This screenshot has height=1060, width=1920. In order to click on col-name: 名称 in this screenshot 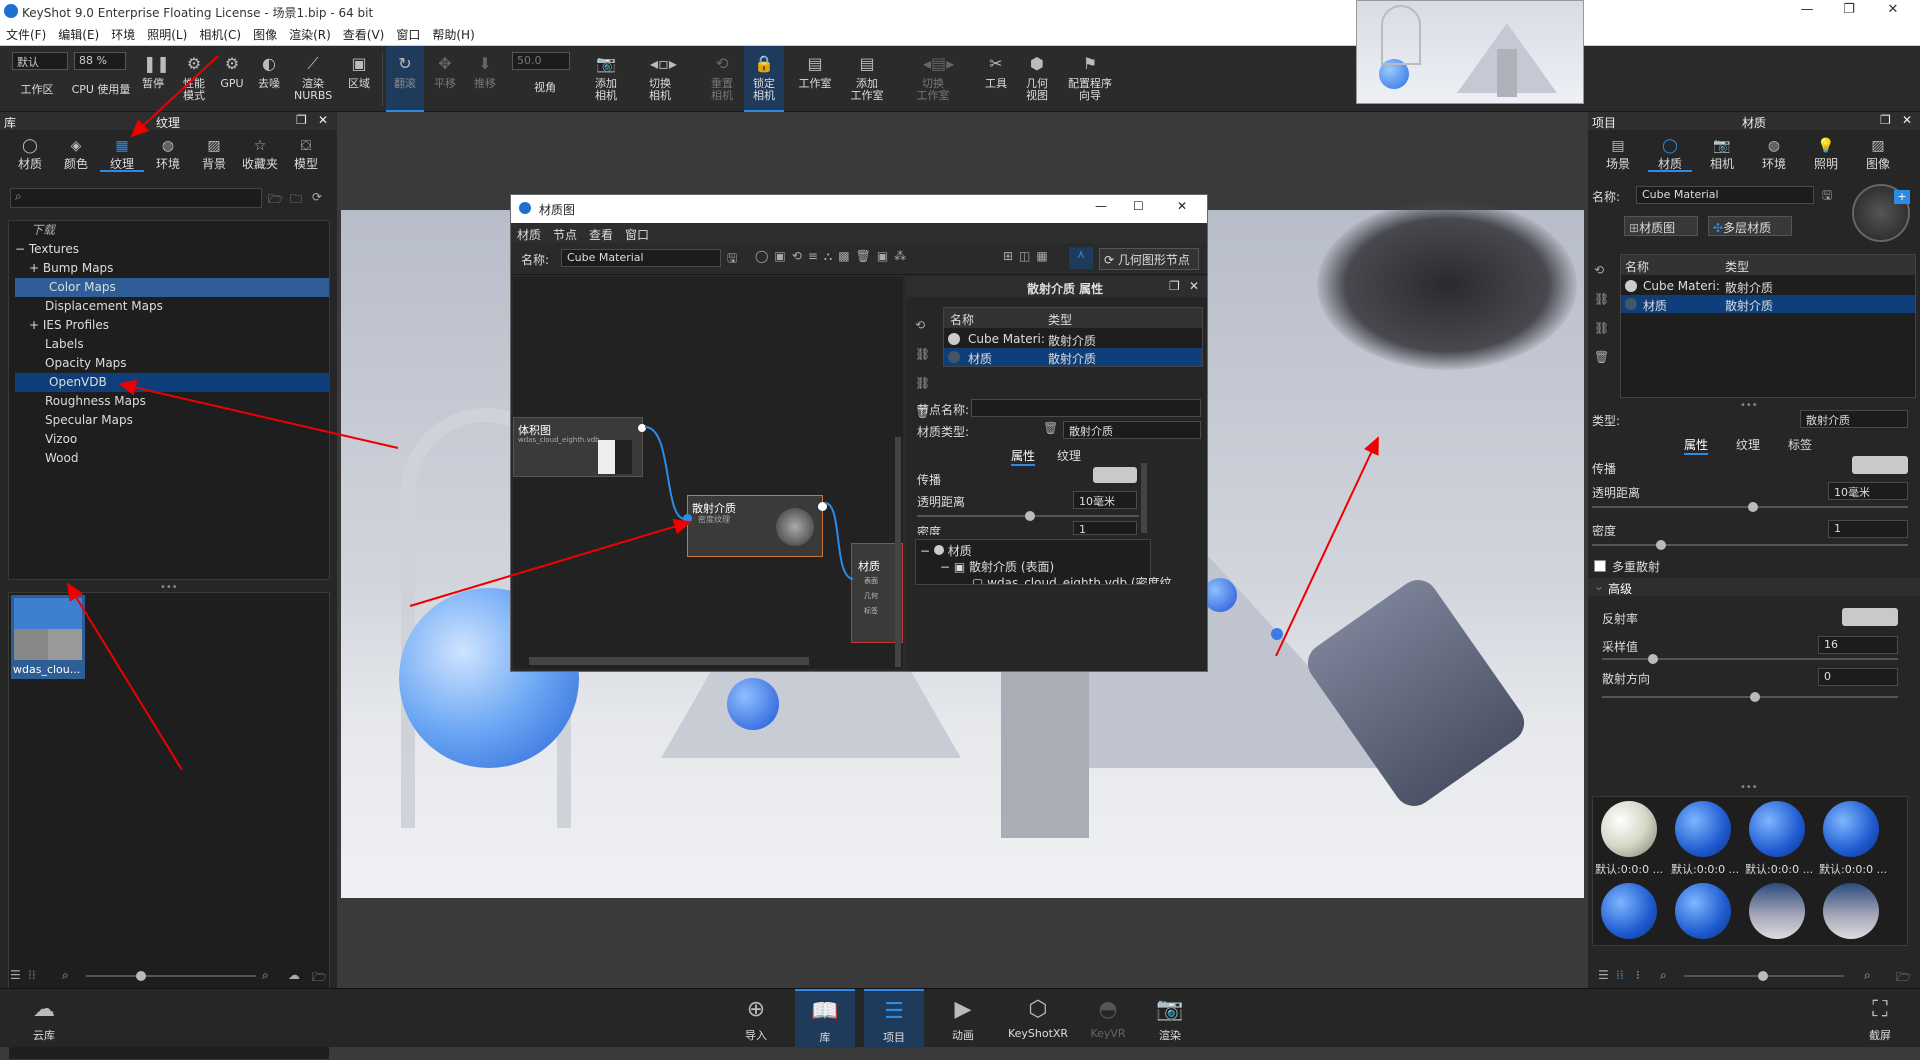, I will do `click(962, 319)`.